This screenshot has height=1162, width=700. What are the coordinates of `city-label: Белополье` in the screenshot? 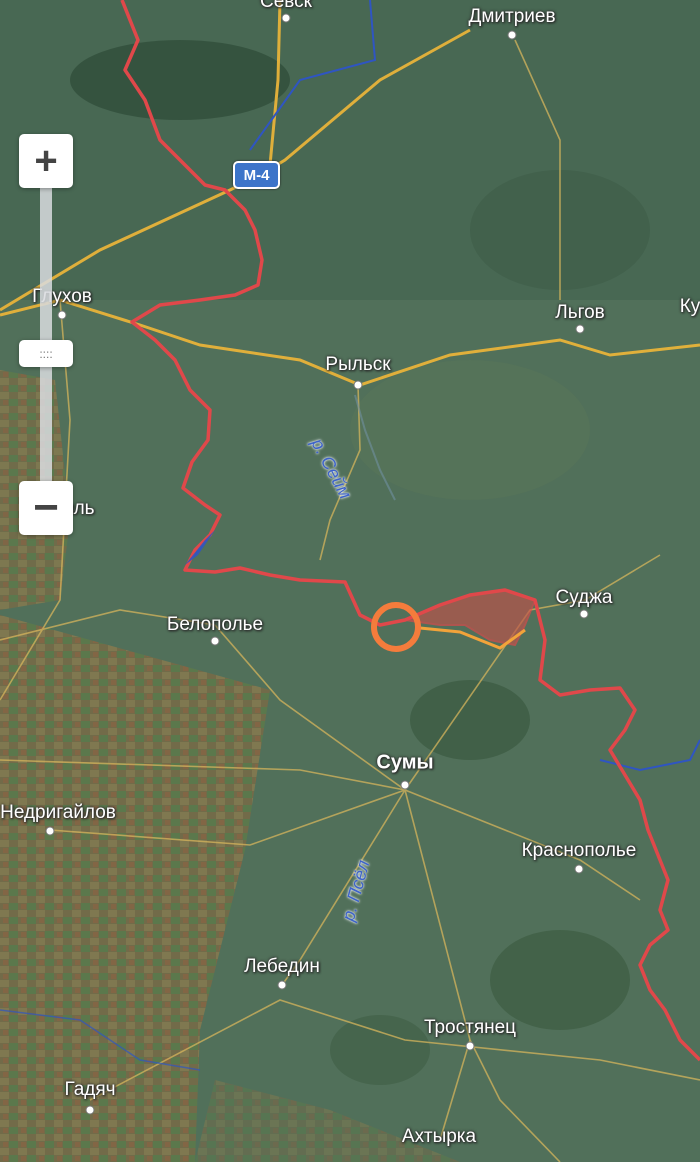 It's located at (215, 625).